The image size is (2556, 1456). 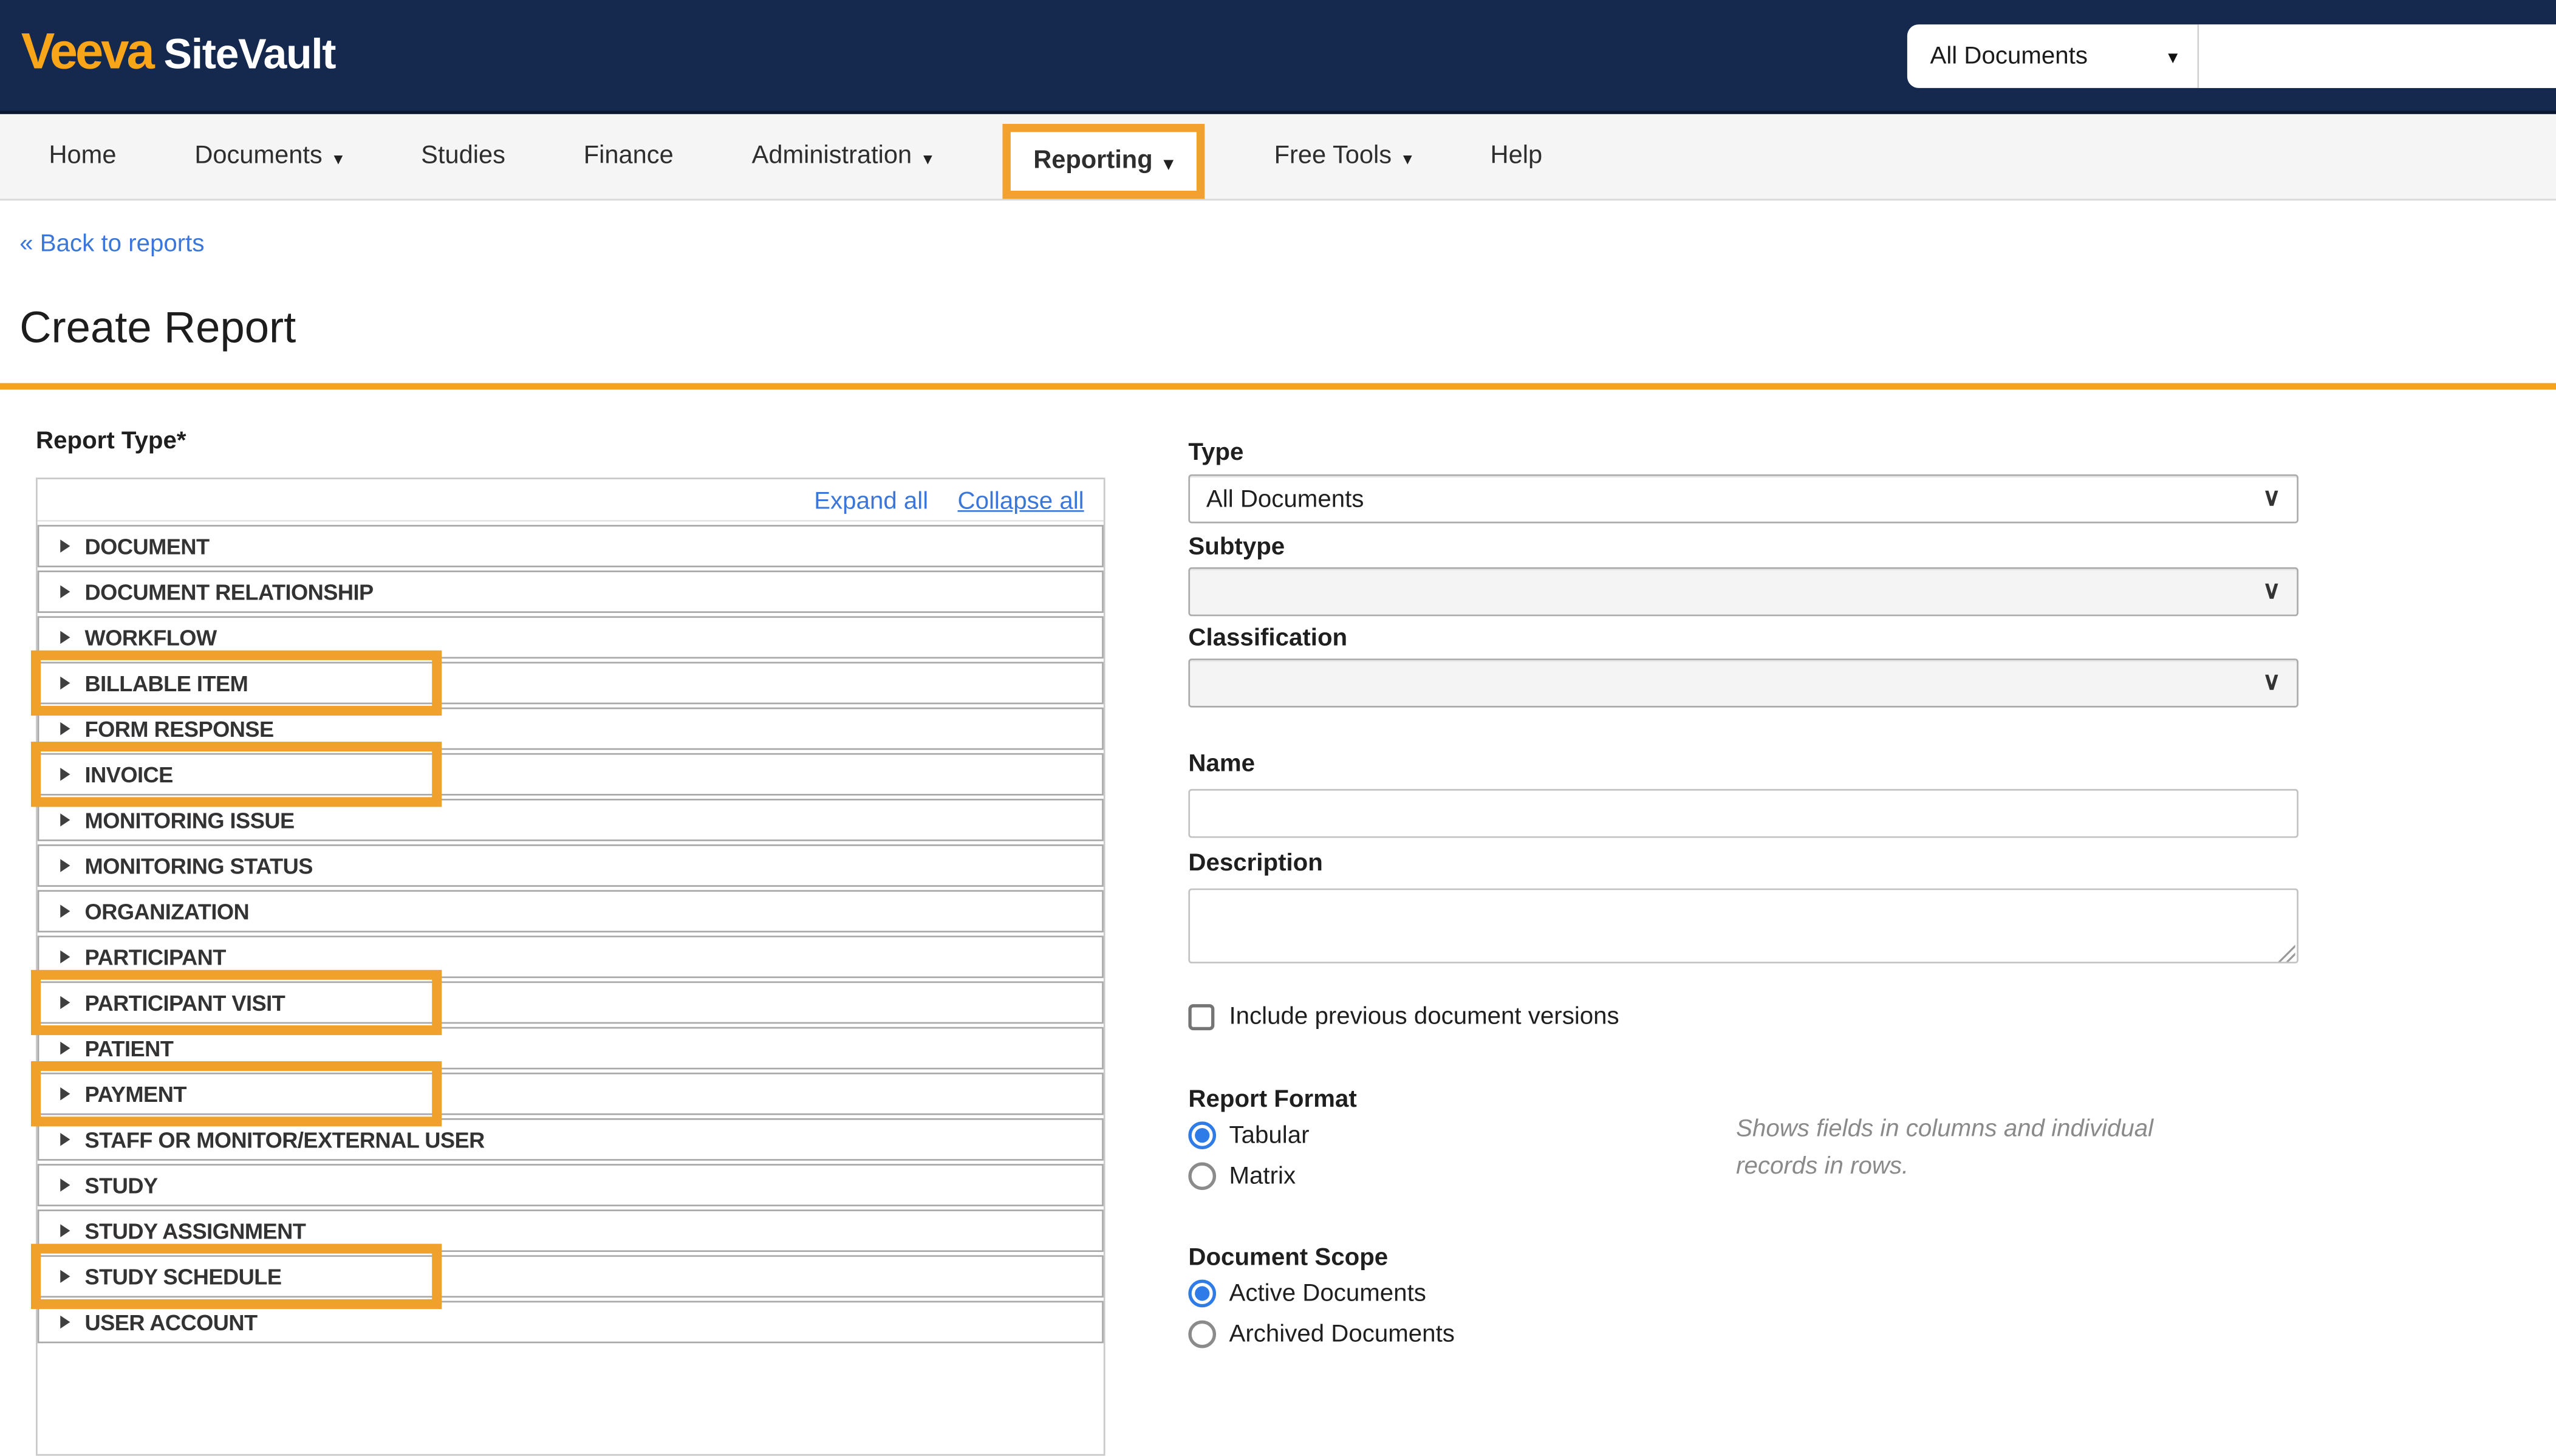 I want to click on page-title: Create Report, so click(x=157, y=327).